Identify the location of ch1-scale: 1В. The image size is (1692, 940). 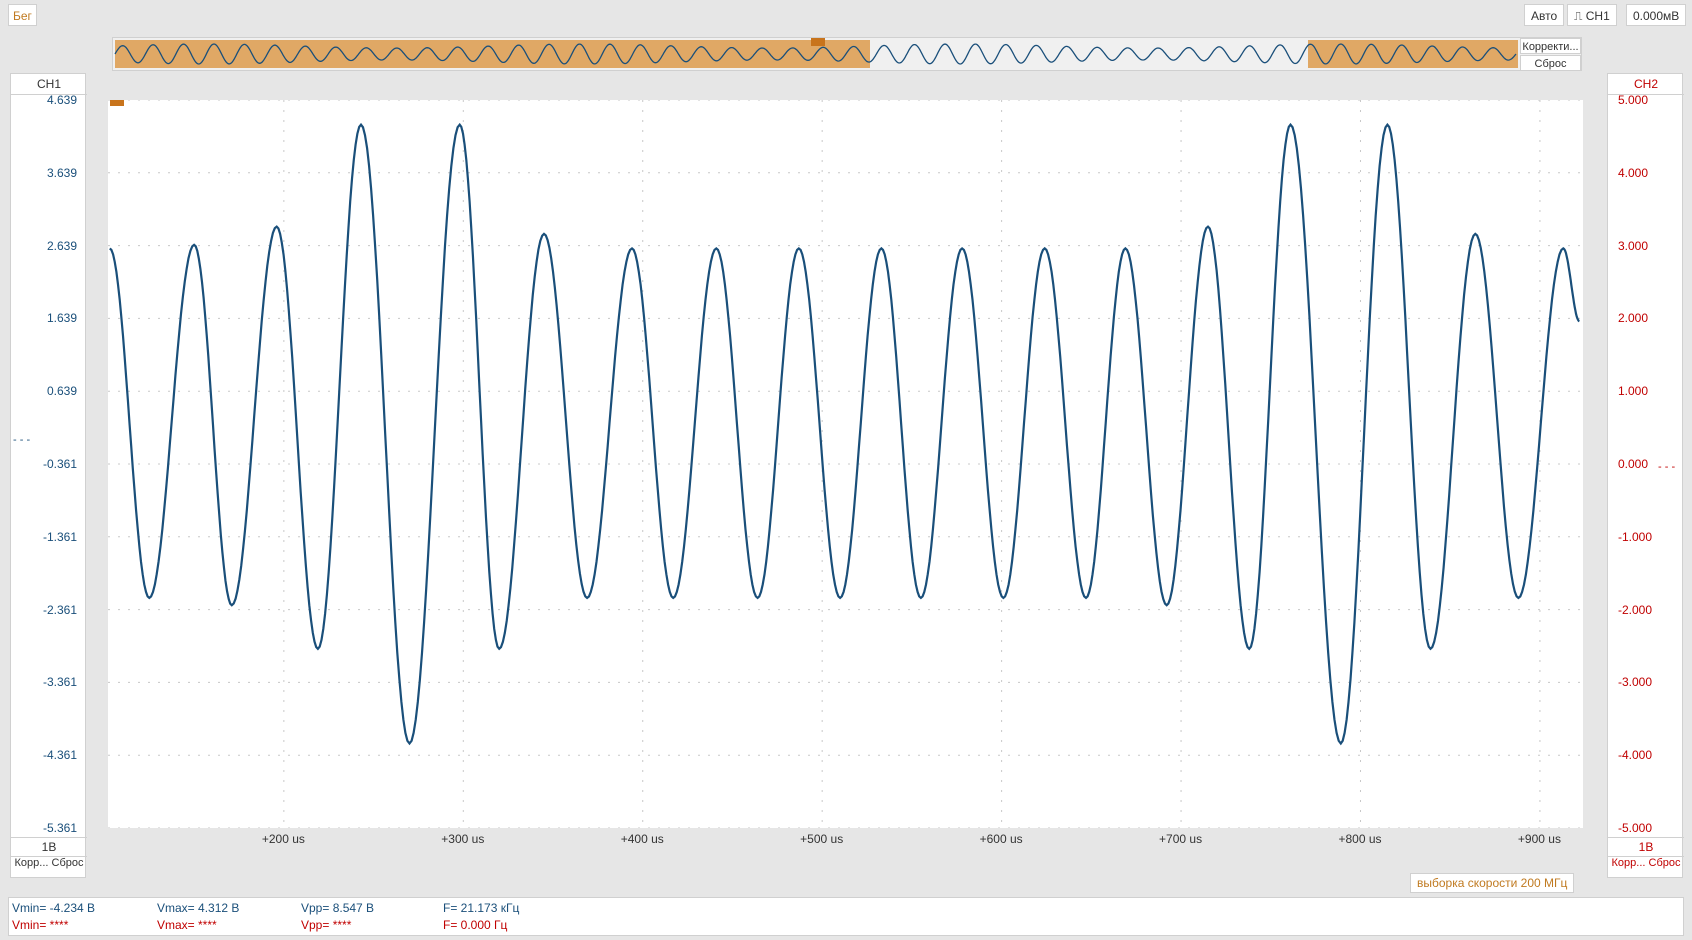
(49, 847).